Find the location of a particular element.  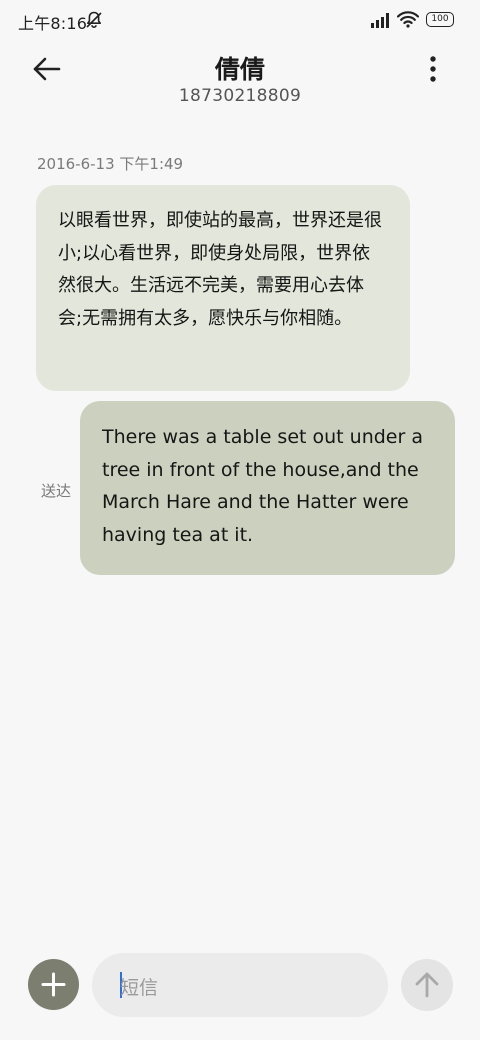

back-button is located at coordinates (46, 69).